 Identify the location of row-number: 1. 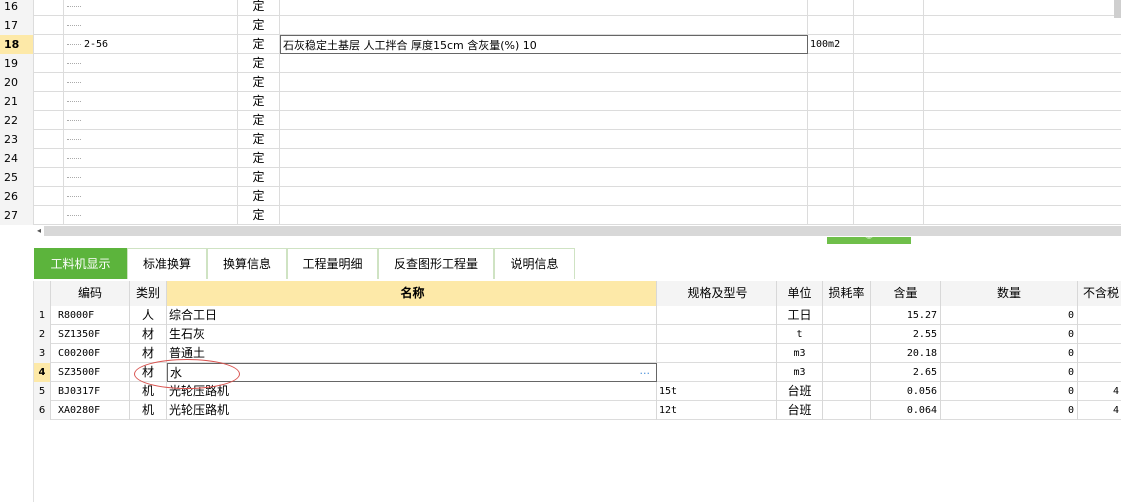
(42, 315).